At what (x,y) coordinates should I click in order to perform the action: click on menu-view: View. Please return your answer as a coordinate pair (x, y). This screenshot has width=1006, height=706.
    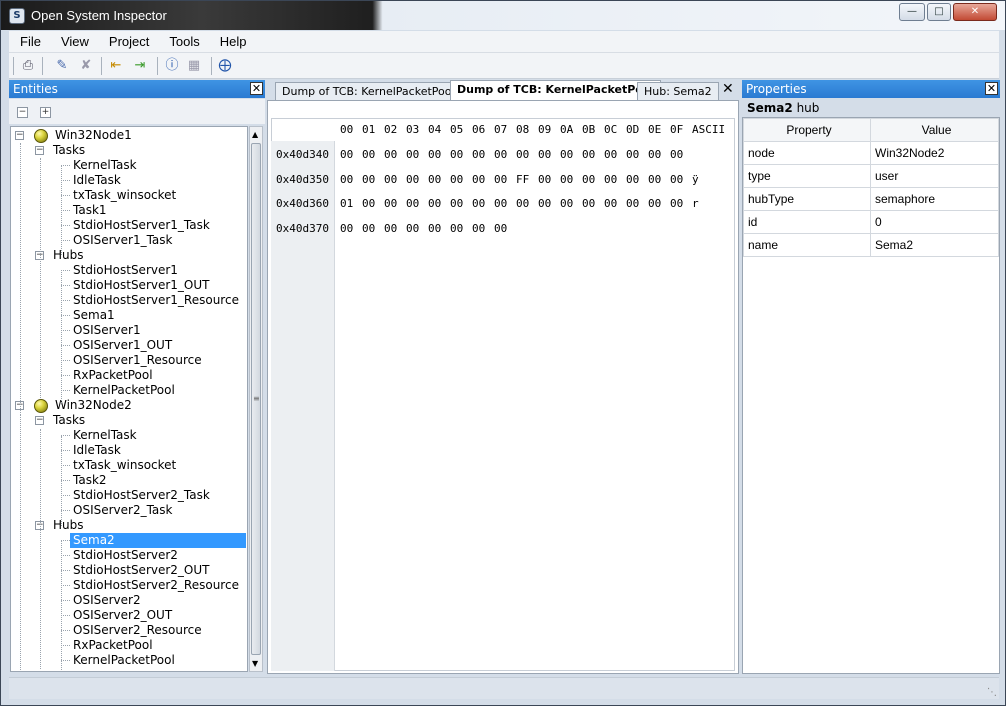
    Looking at the image, I should click on (74, 40).